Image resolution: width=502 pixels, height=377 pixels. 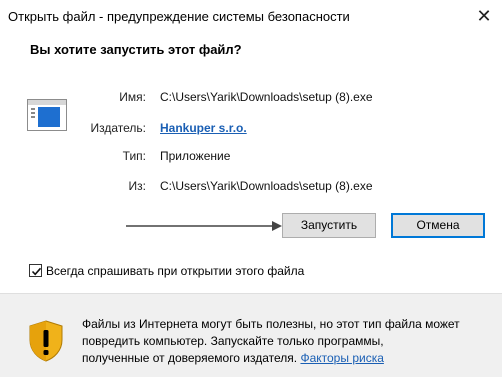 I want to click on arrow-icon, so click(x=204, y=226).